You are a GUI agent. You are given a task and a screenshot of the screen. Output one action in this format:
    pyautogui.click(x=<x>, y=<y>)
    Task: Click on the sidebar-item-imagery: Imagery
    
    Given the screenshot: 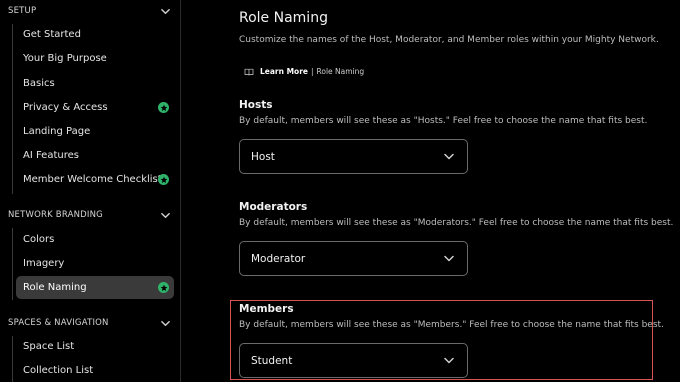 What is the action you would take?
    pyautogui.click(x=95, y=263)
    